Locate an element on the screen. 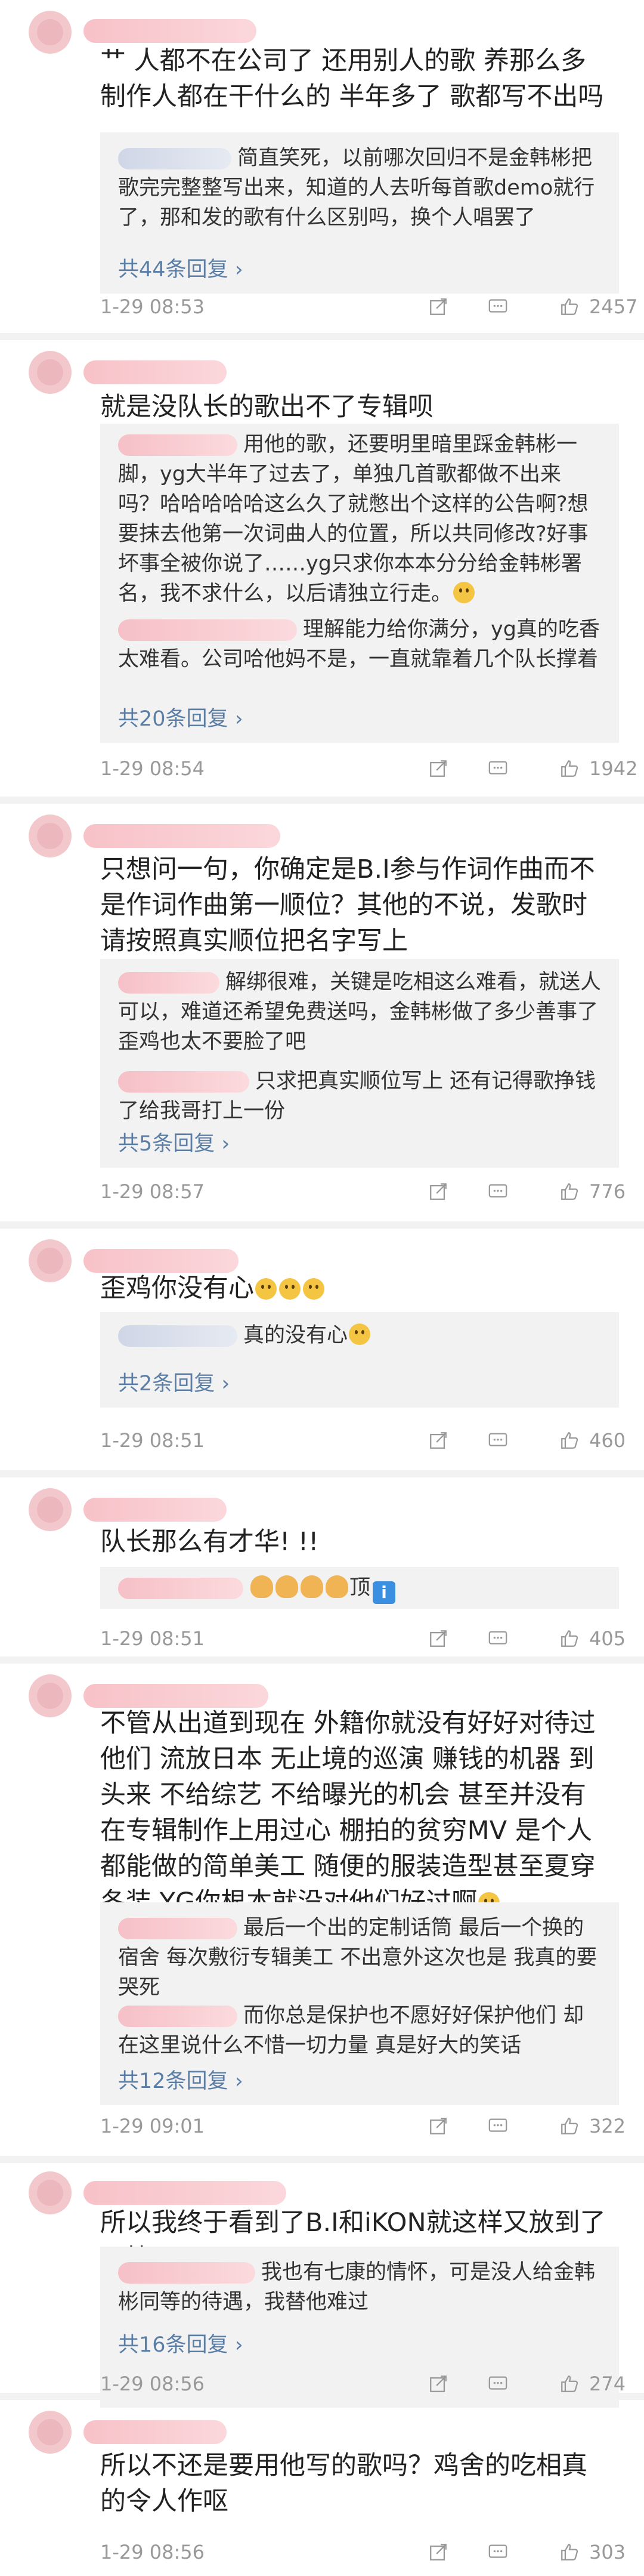 The image size is (644, 2576). reply-text: 顶 is located at coordinates (360, 1588).